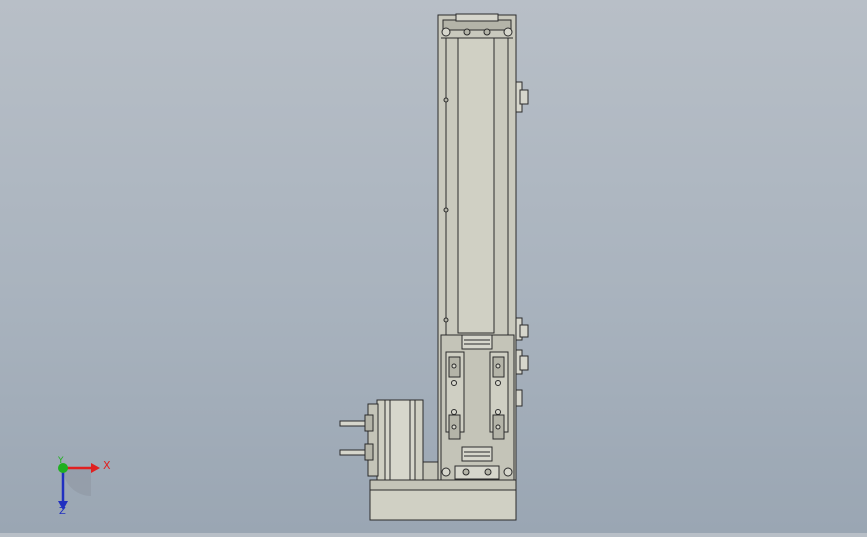 This screenshot has height=537, width=867. Describe the element at coordinates (508, 32) in the screenshot. I see `top-right-bolt` at that location.